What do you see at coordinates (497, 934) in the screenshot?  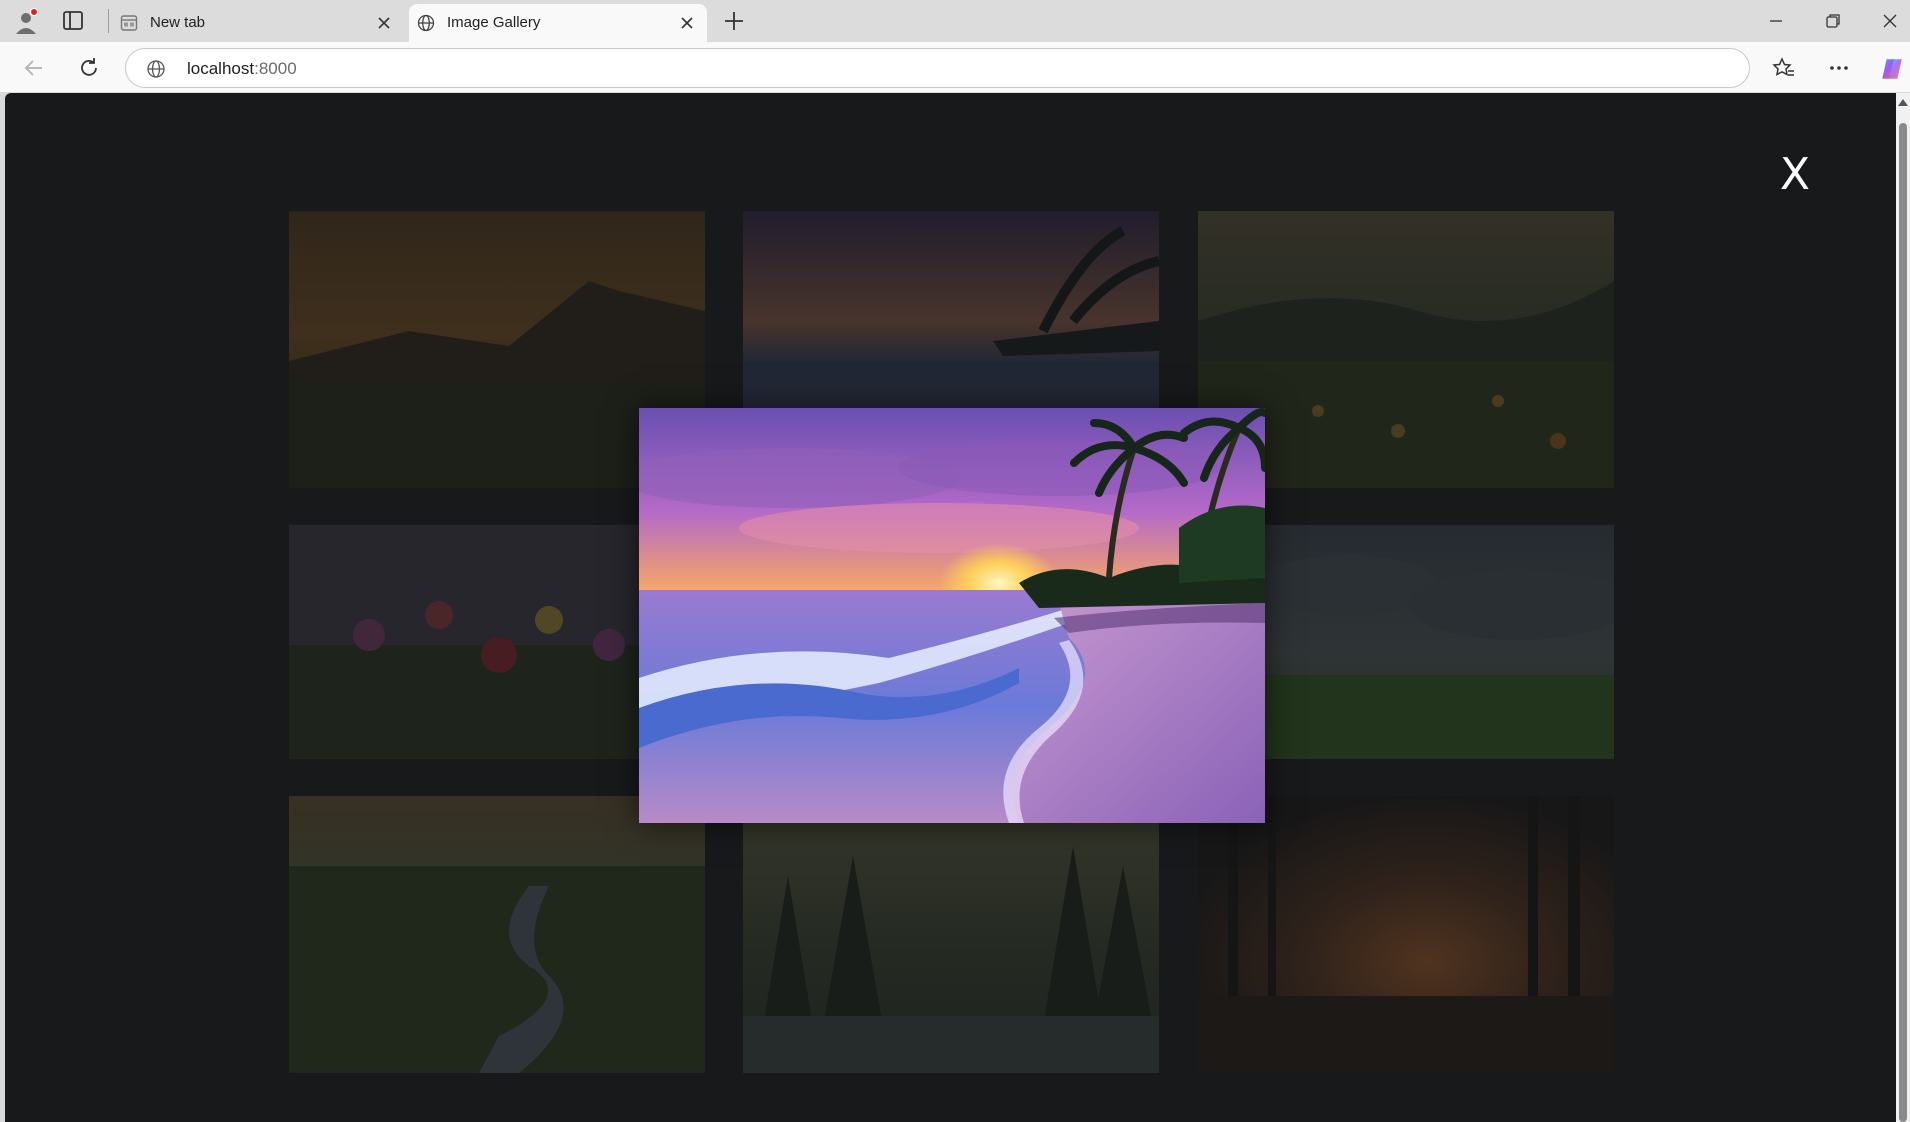 I see `gallery-image-river-through-marsh` at bounding box center [497, 934].